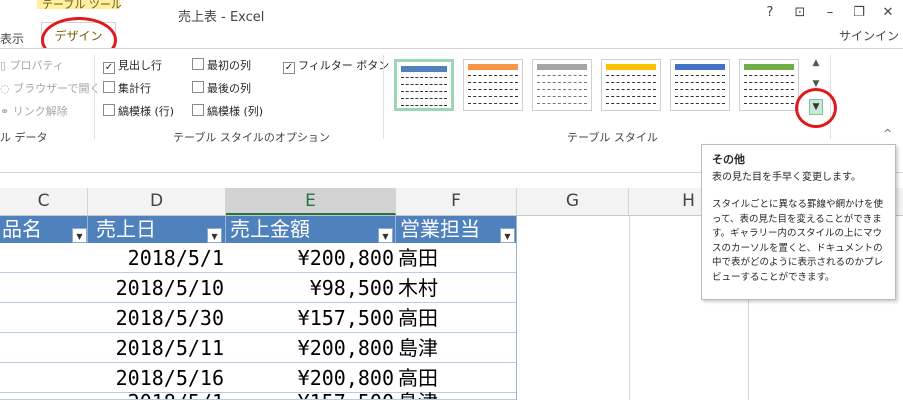 The height and width of the screenshot is (400, 903). What do you see at coordinates (816, 108) in the screenshot?
I see `annotation-circle-more-button` at bounding box center [816, 108].